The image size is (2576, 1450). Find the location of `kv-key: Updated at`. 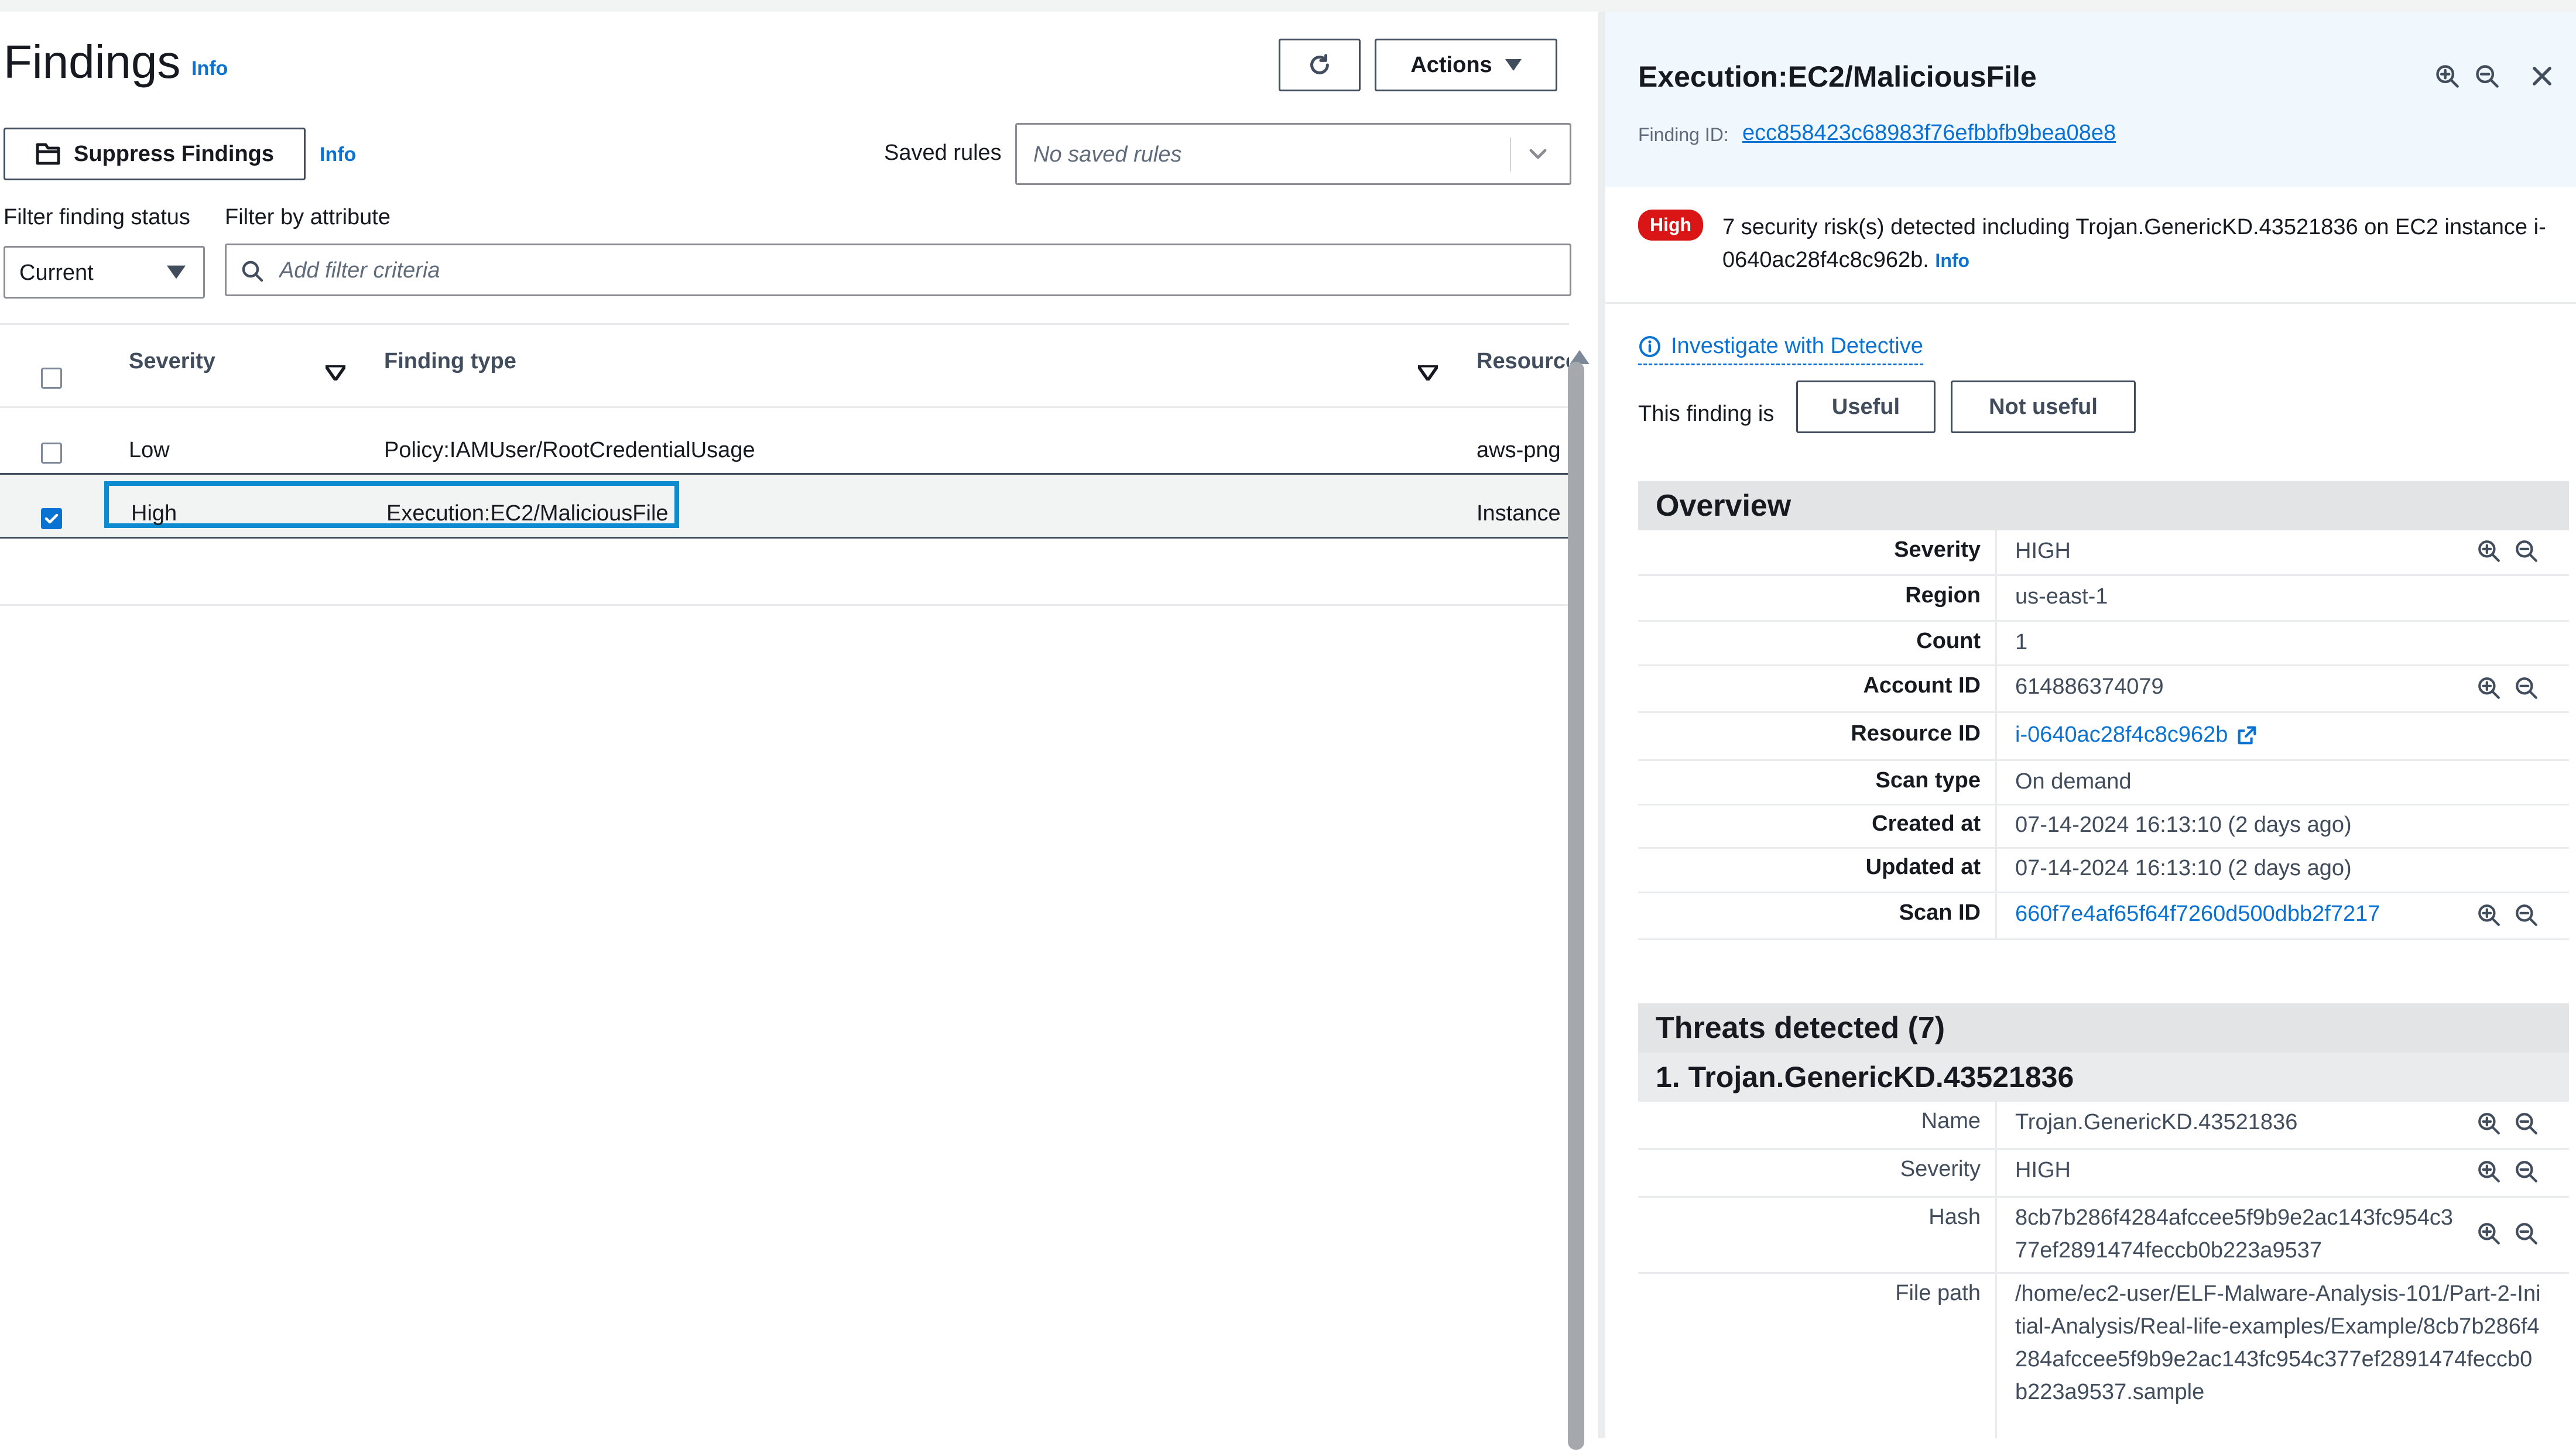

kv-key: Updated at is located at coordinates (1923, 867).